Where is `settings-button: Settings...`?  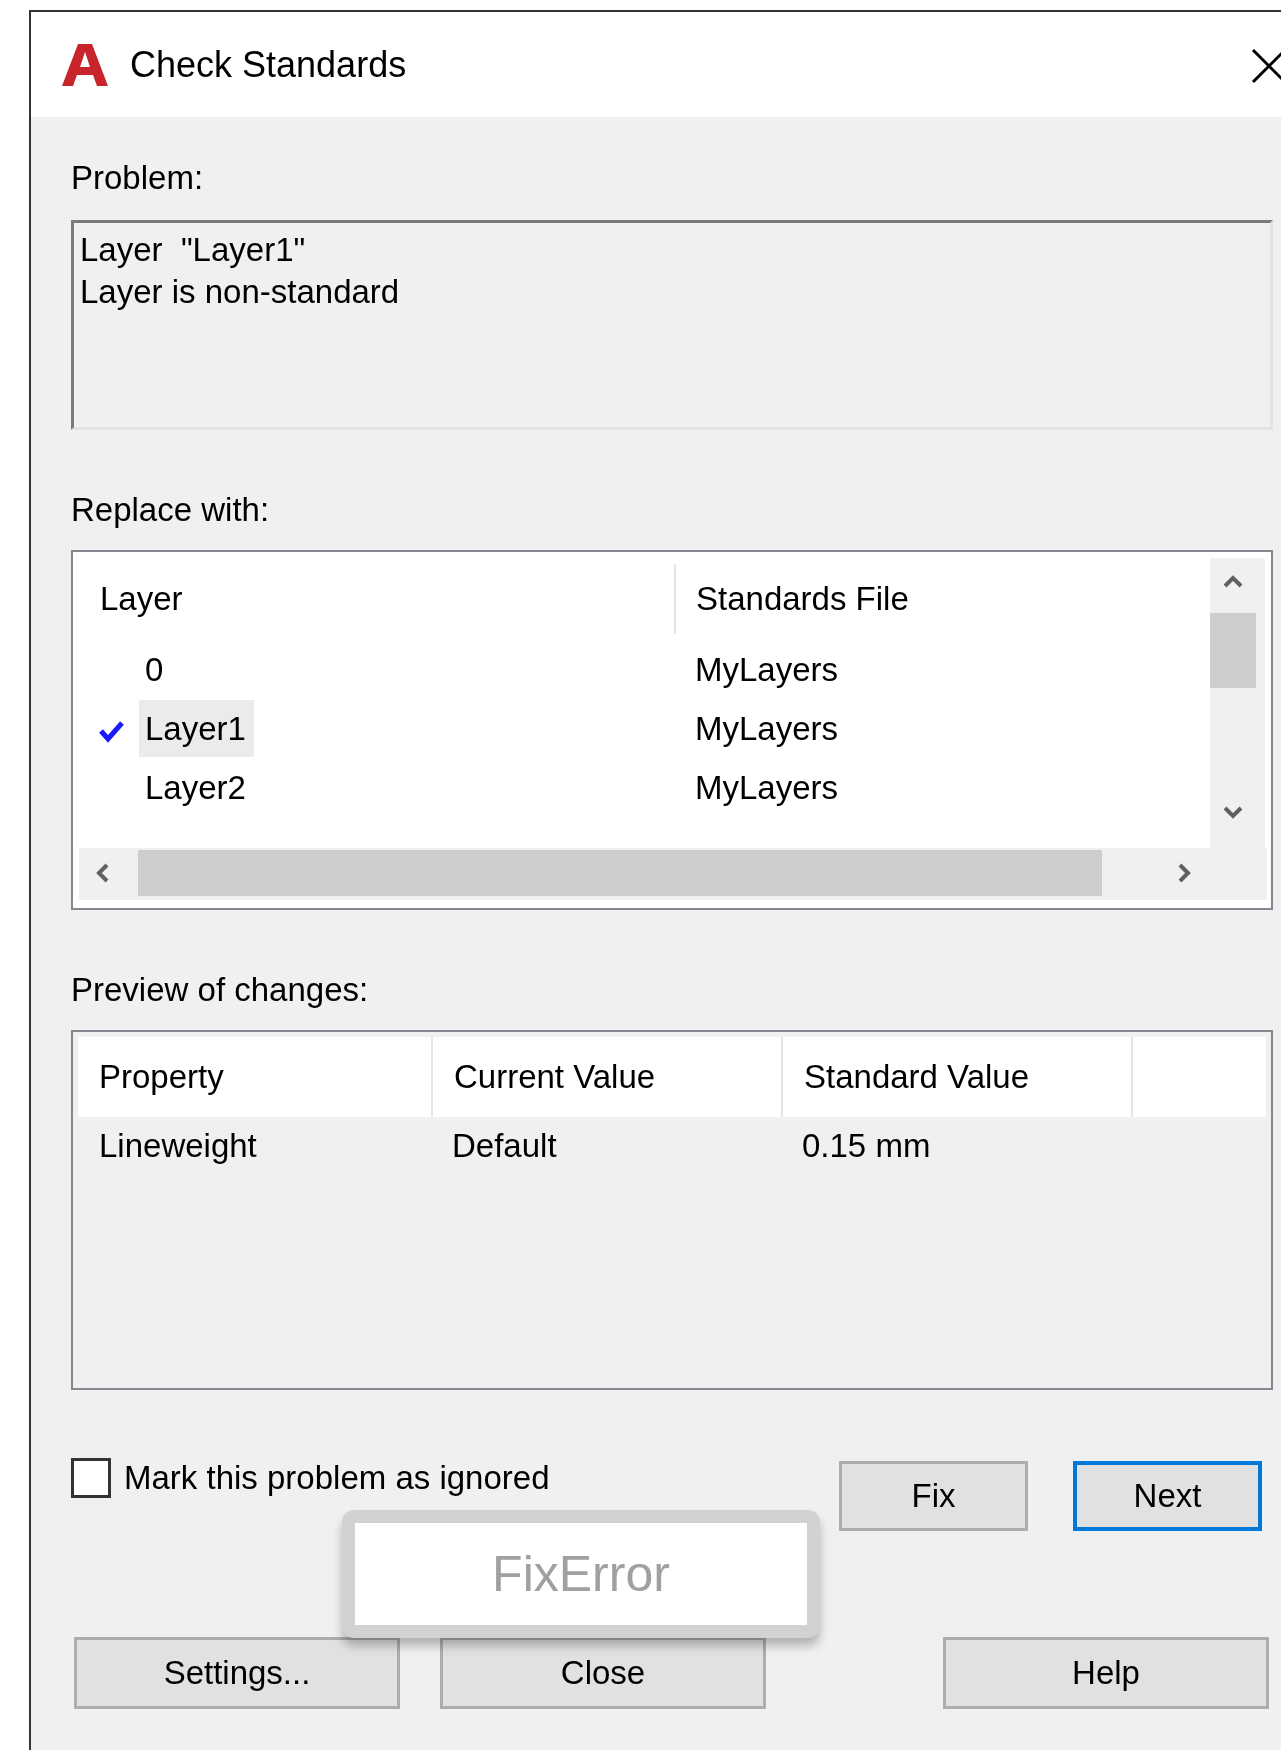
settings-button: Settings... is located at coordinates (237, 1673).